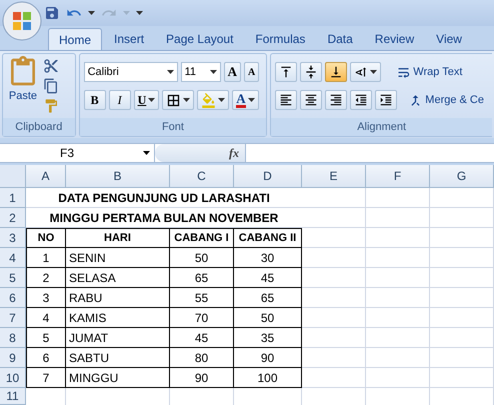  Describe the element at coordinates (51, 86) in the screenshot. I see `copy-icon` at that location.